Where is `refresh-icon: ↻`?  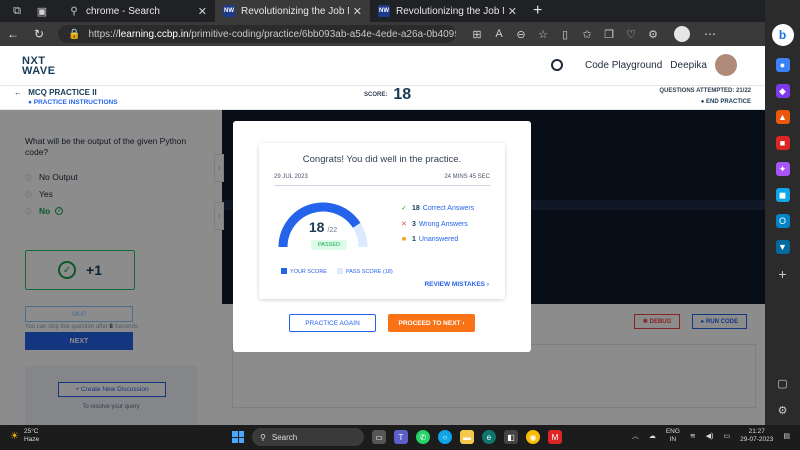
refresh-icon: ↻ is located at coordinates (39, 34).